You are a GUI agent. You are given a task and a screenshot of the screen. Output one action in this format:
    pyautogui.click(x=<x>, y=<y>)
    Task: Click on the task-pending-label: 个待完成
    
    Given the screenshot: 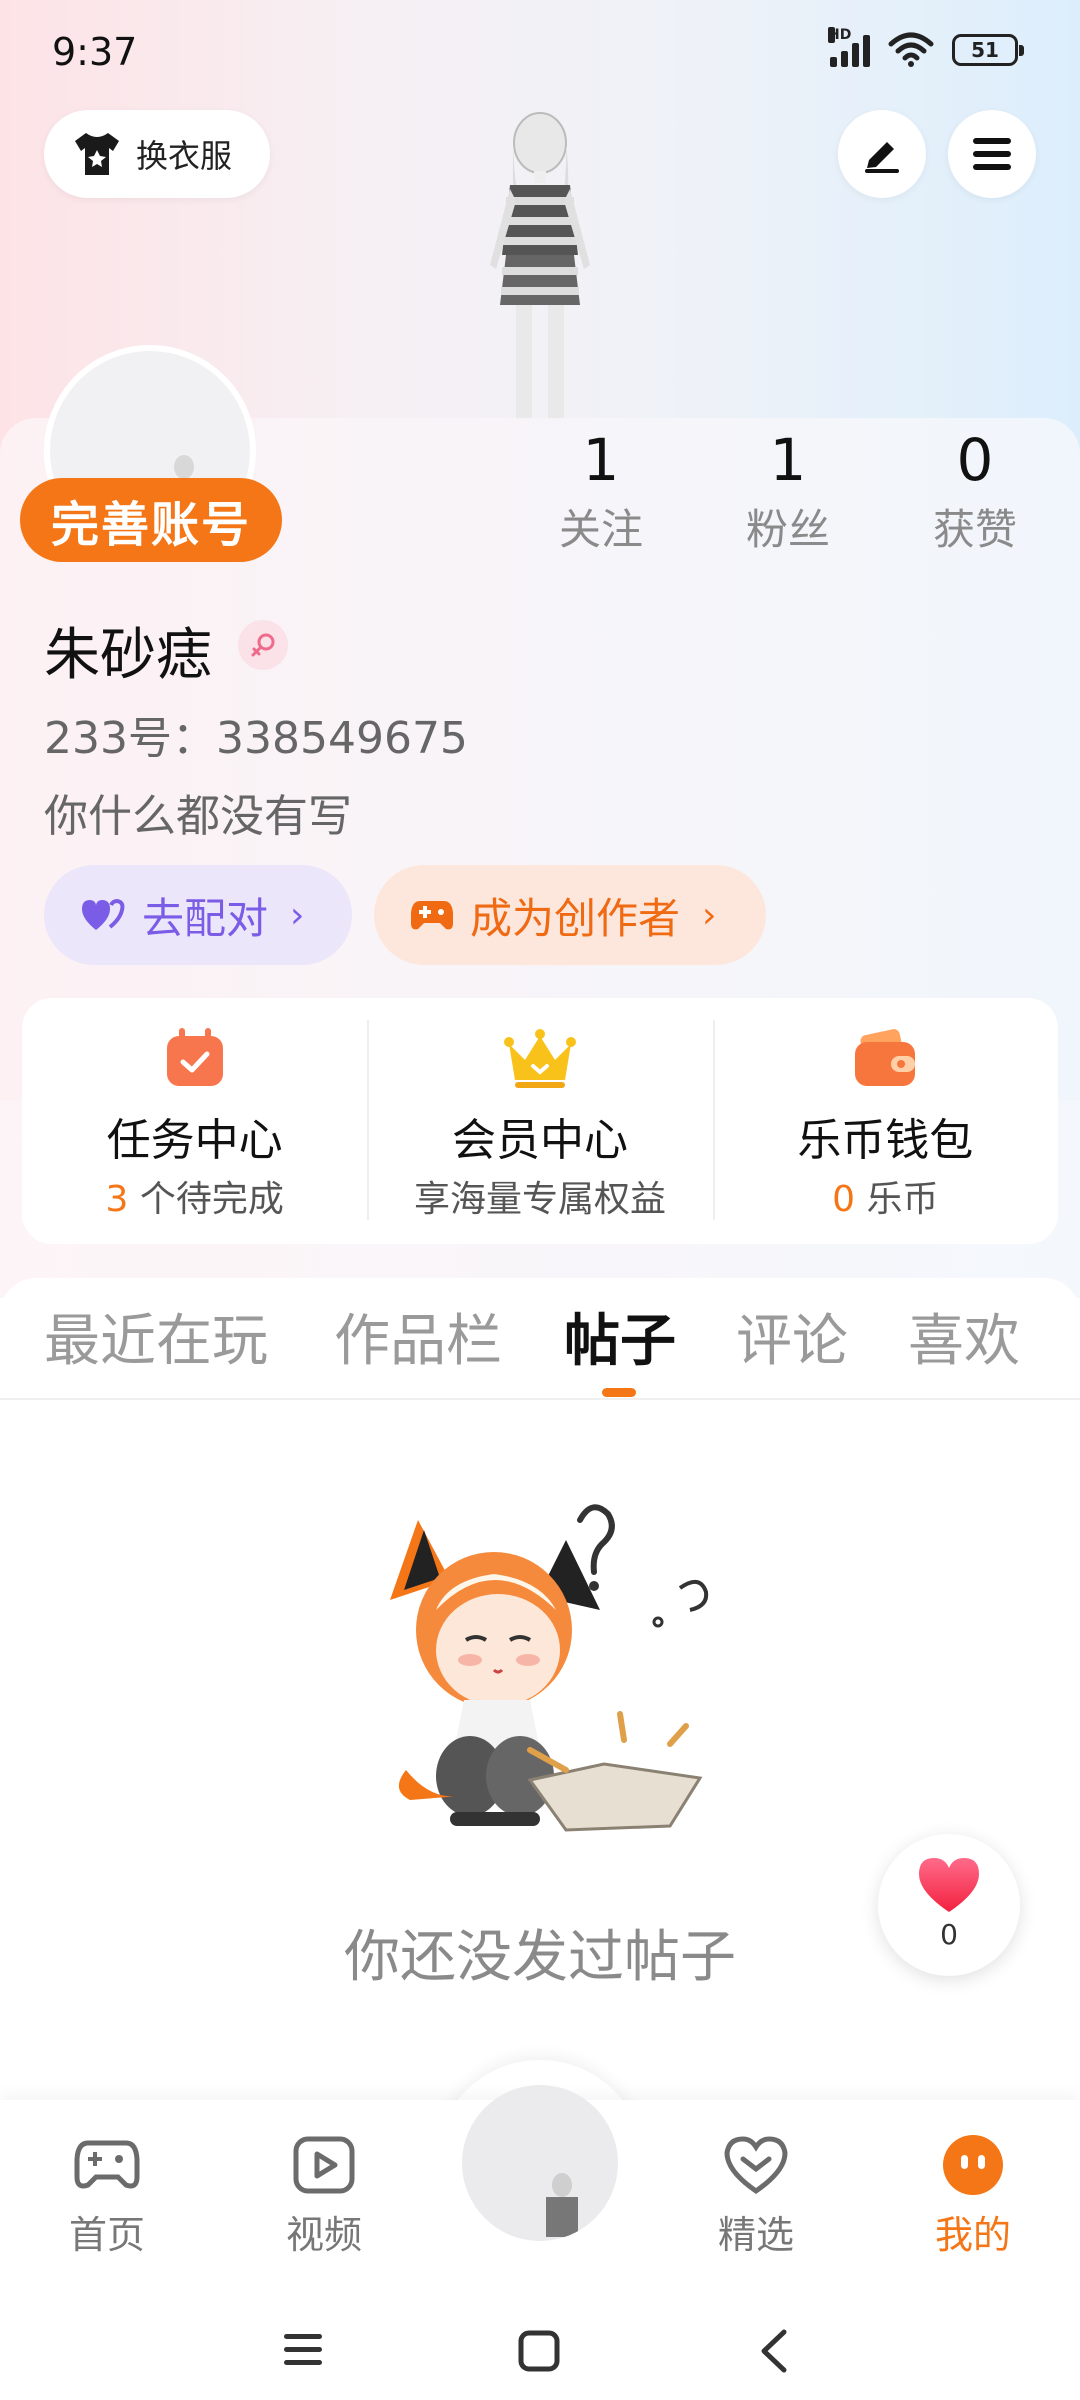 What is the action you would take?
    pyautogui.click(x=206, y=1199)
    